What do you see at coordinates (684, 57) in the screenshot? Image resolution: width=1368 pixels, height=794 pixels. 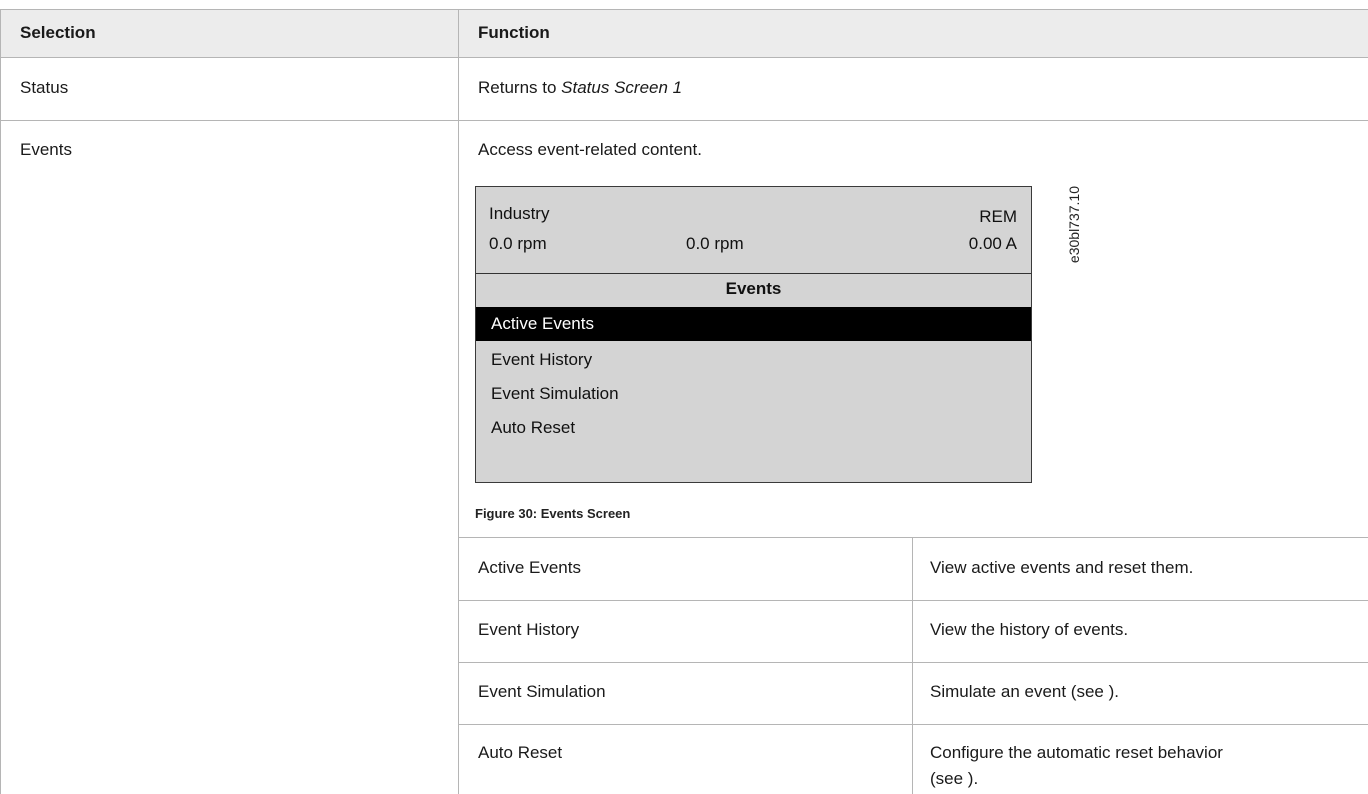 I see `header-divider` at bounding box center [684, 57].